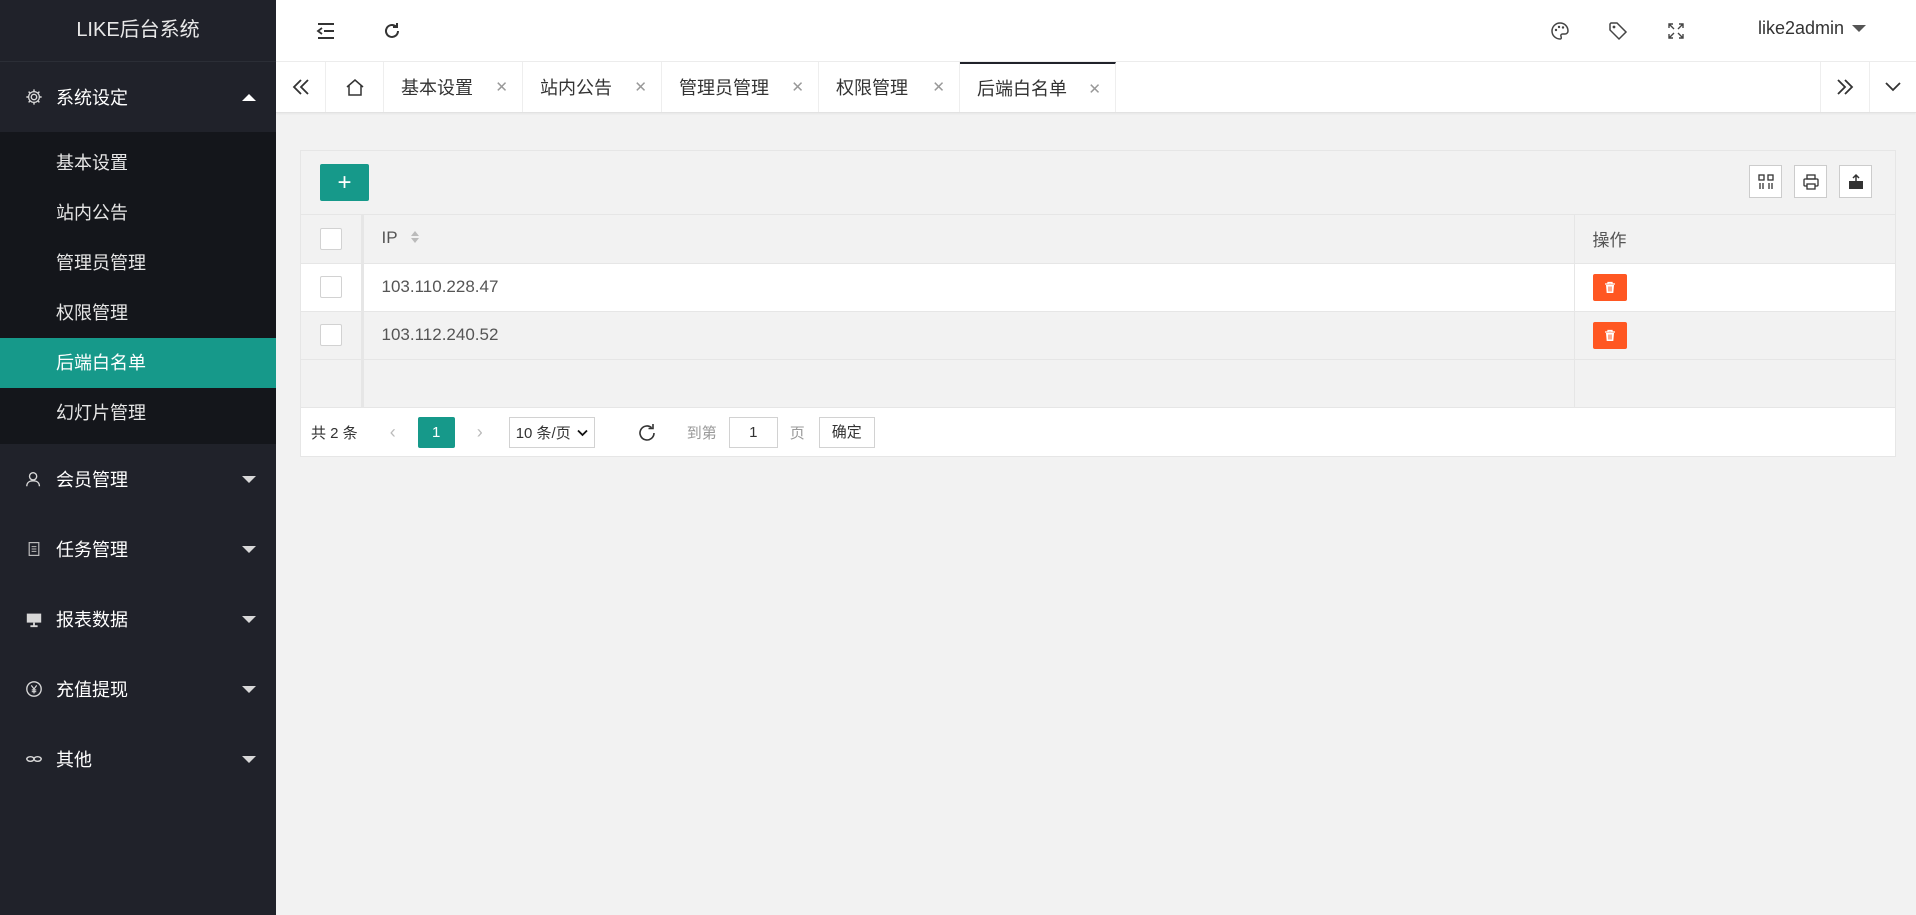 The image size is (1916, 915). Describe the element at coordinates (138, 263) in the screenshot. I see `sidebar-item-admin-management: 管理员管理` at that location.